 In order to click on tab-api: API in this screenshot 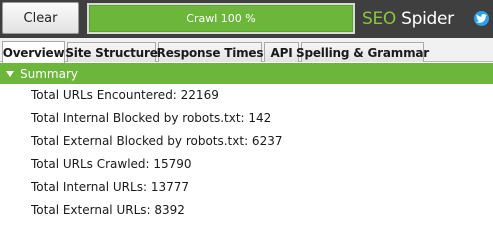, I will do `click(281, 52)`.